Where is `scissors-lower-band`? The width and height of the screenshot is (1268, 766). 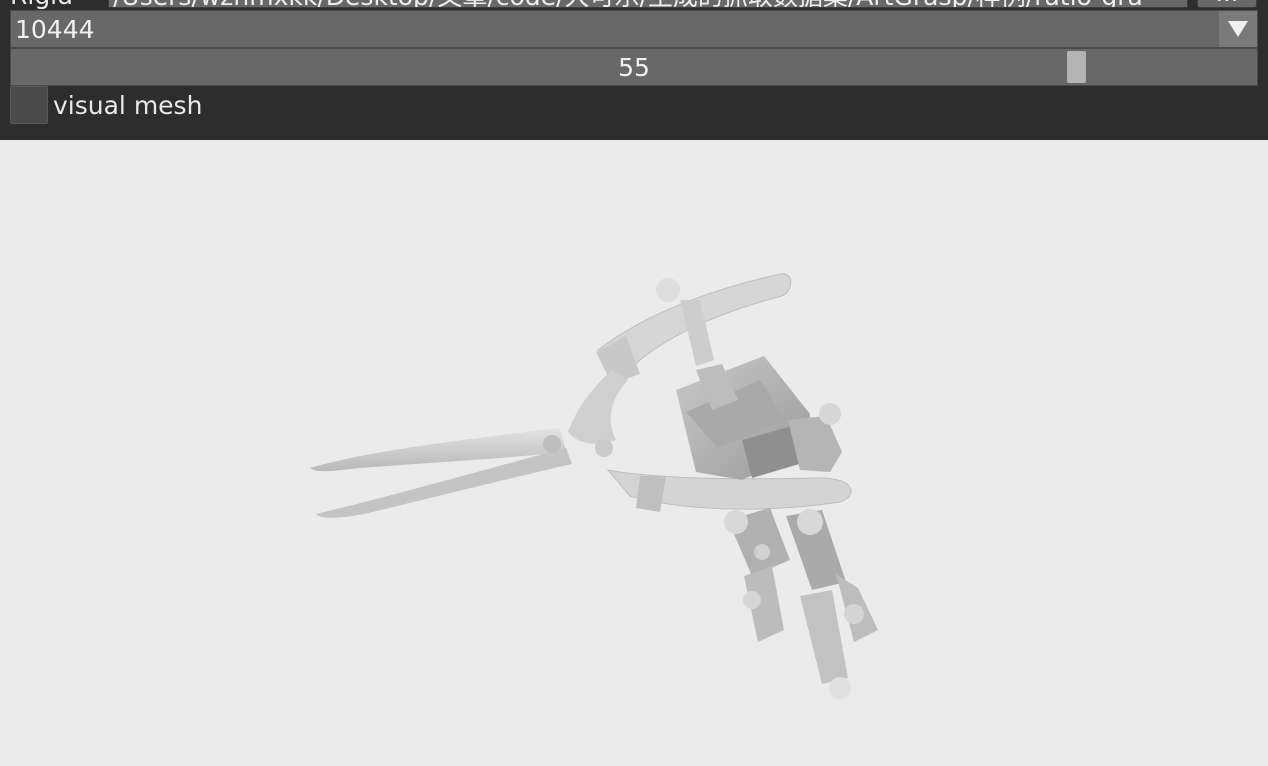 scissors-lower-band is located at coordinates (651, 494).